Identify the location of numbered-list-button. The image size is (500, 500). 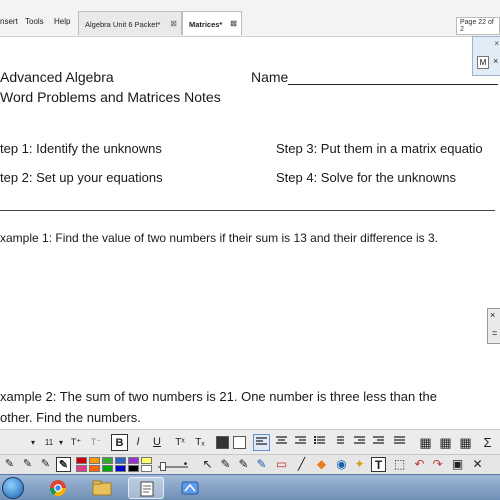
(338, 442).